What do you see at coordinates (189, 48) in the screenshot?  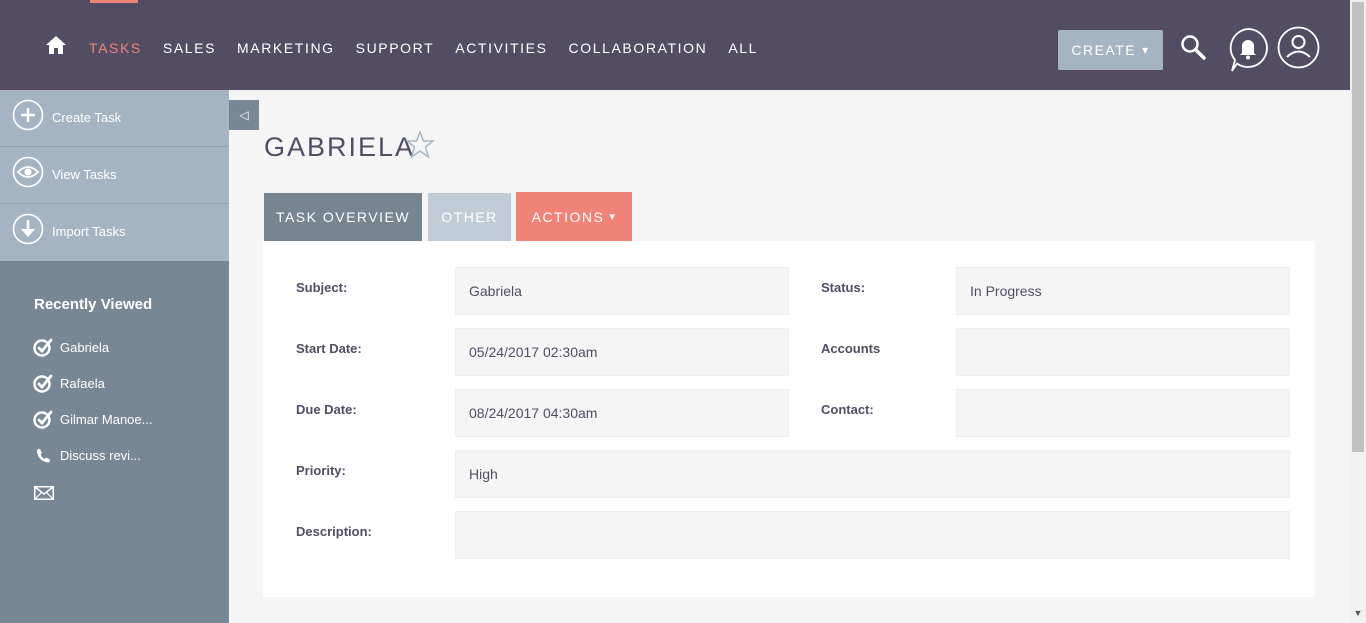 I see `nav-sales: SALES` at bounding box center [189, 48].